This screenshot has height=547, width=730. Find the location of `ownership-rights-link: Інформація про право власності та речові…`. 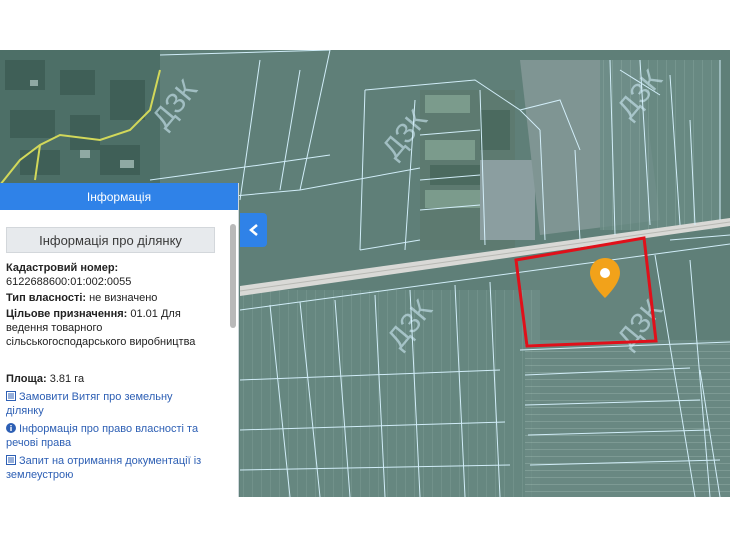

ownership-rights-link: Інформація про право власності та речові… is located at coordinates (107, 436).